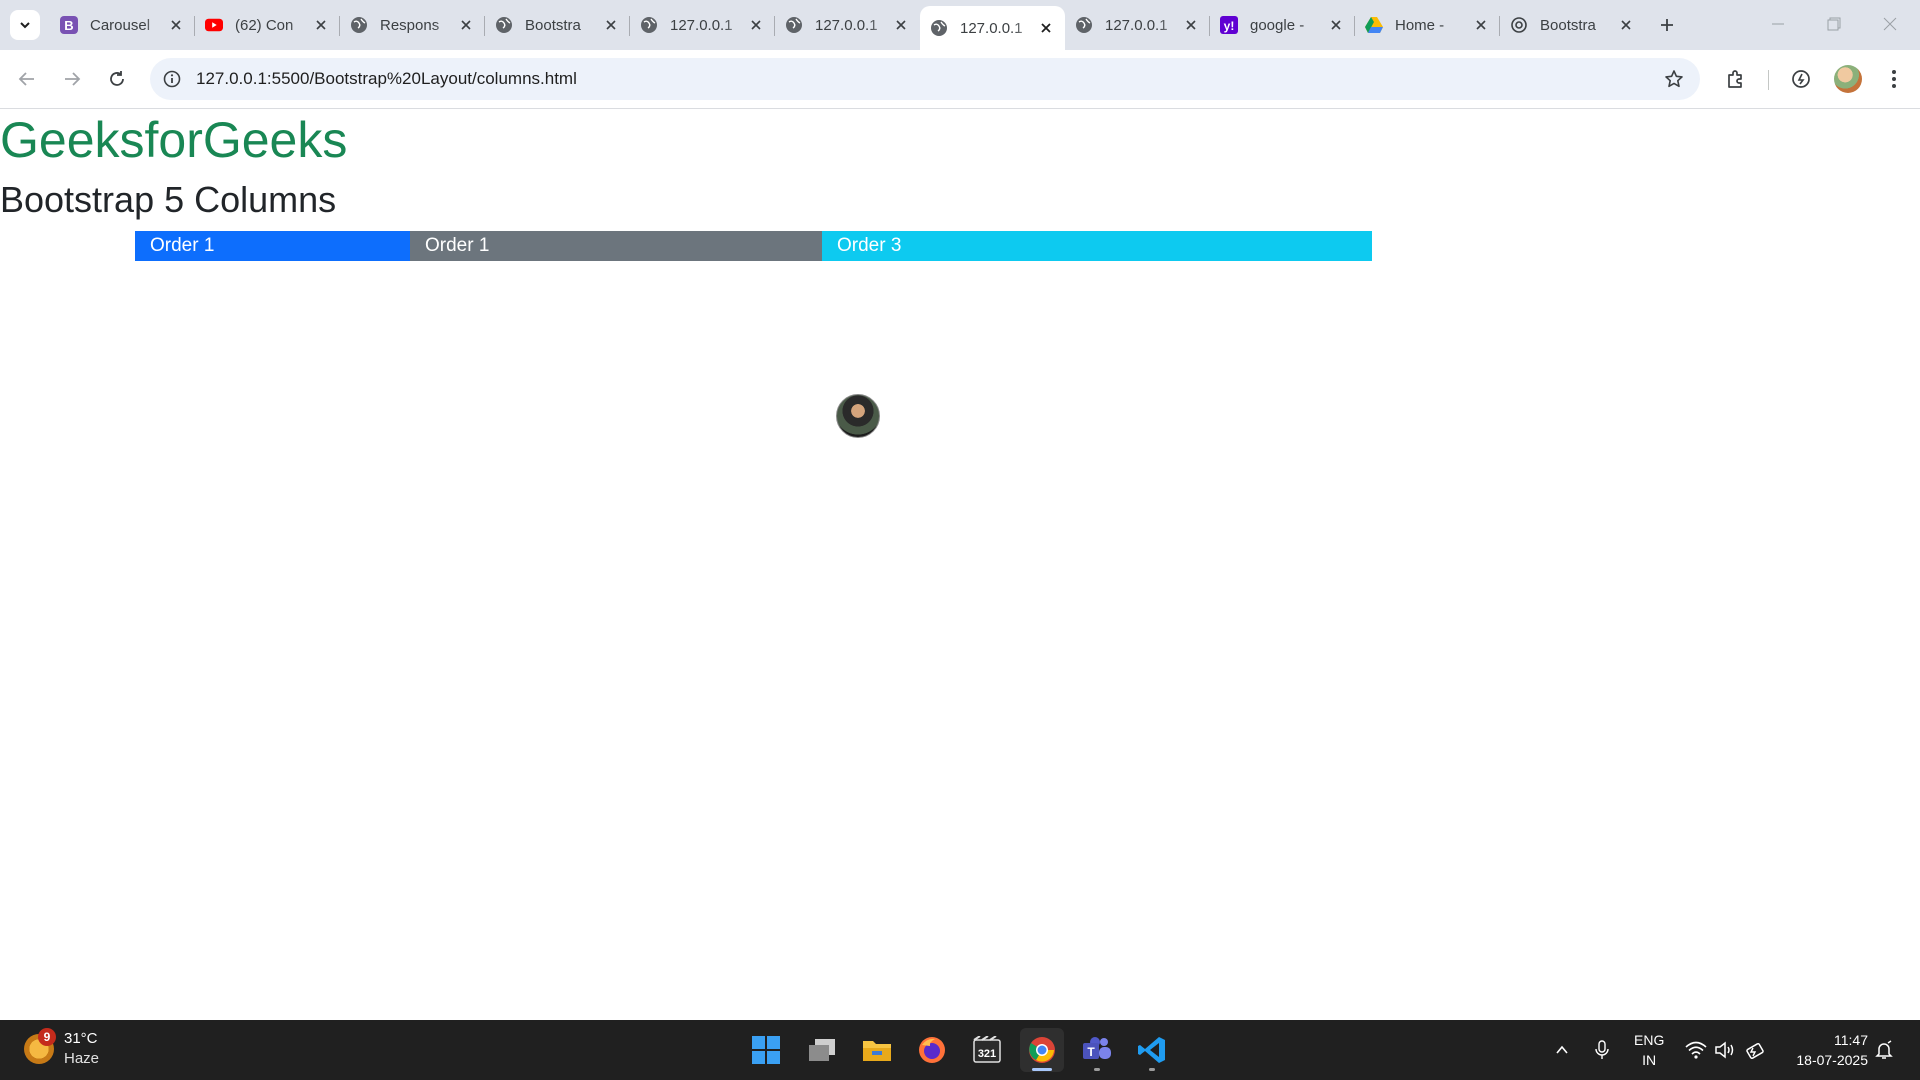  I want to click on more-vertical-icon, so click(1894, 79).